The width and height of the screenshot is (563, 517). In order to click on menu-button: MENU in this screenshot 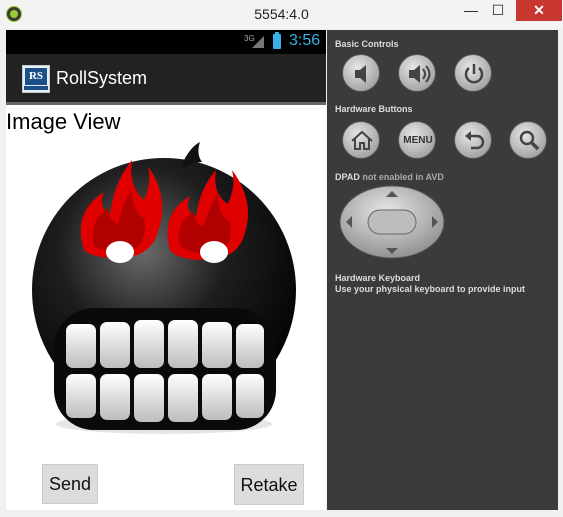, I will do `click(417, 140)`.